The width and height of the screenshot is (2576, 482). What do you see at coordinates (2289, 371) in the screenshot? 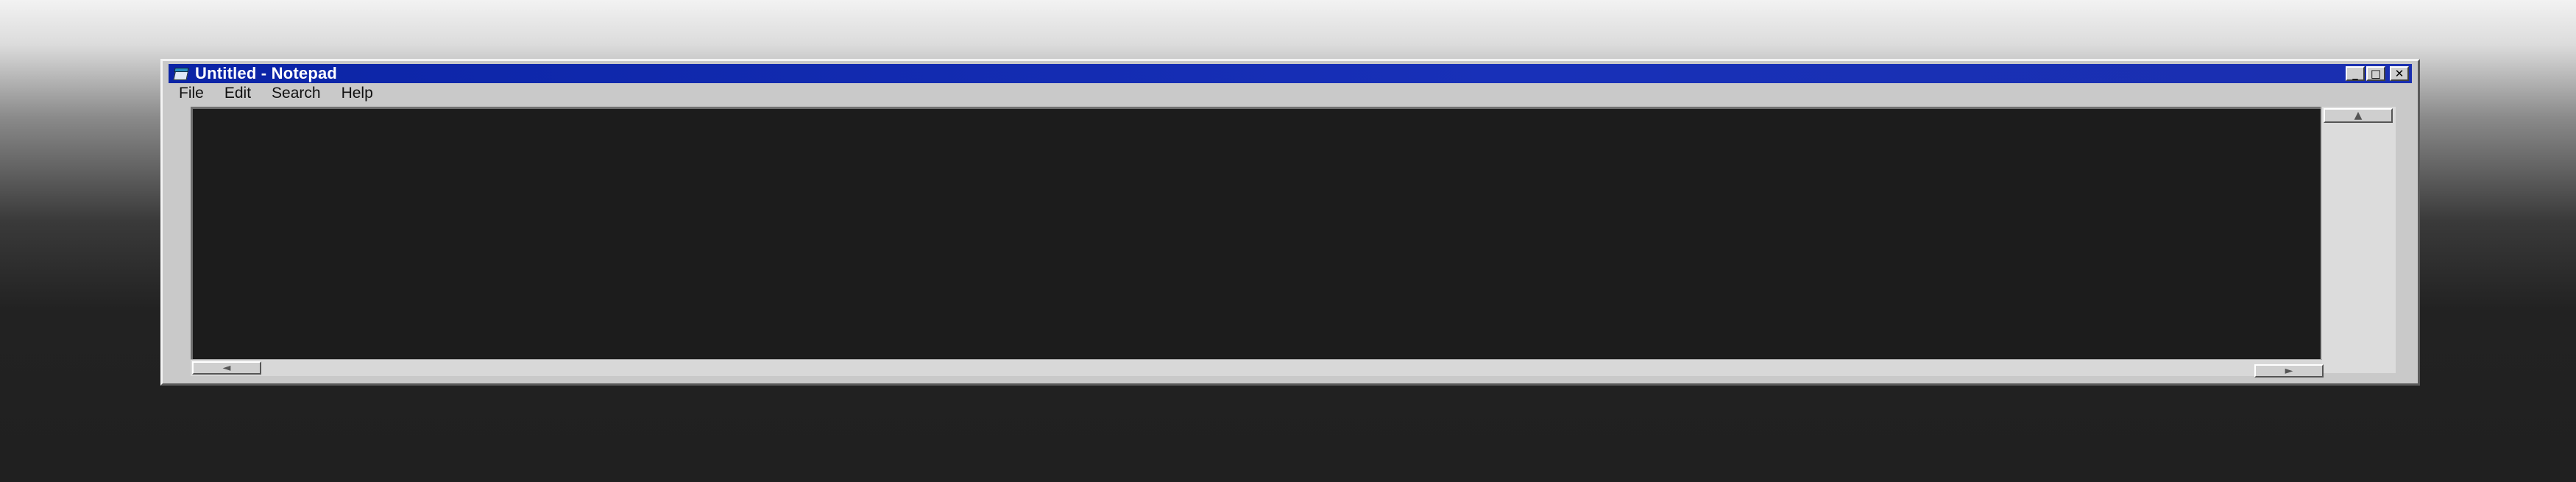
I see `scroll-right-button: ►` at bounding box center [2289, 371].